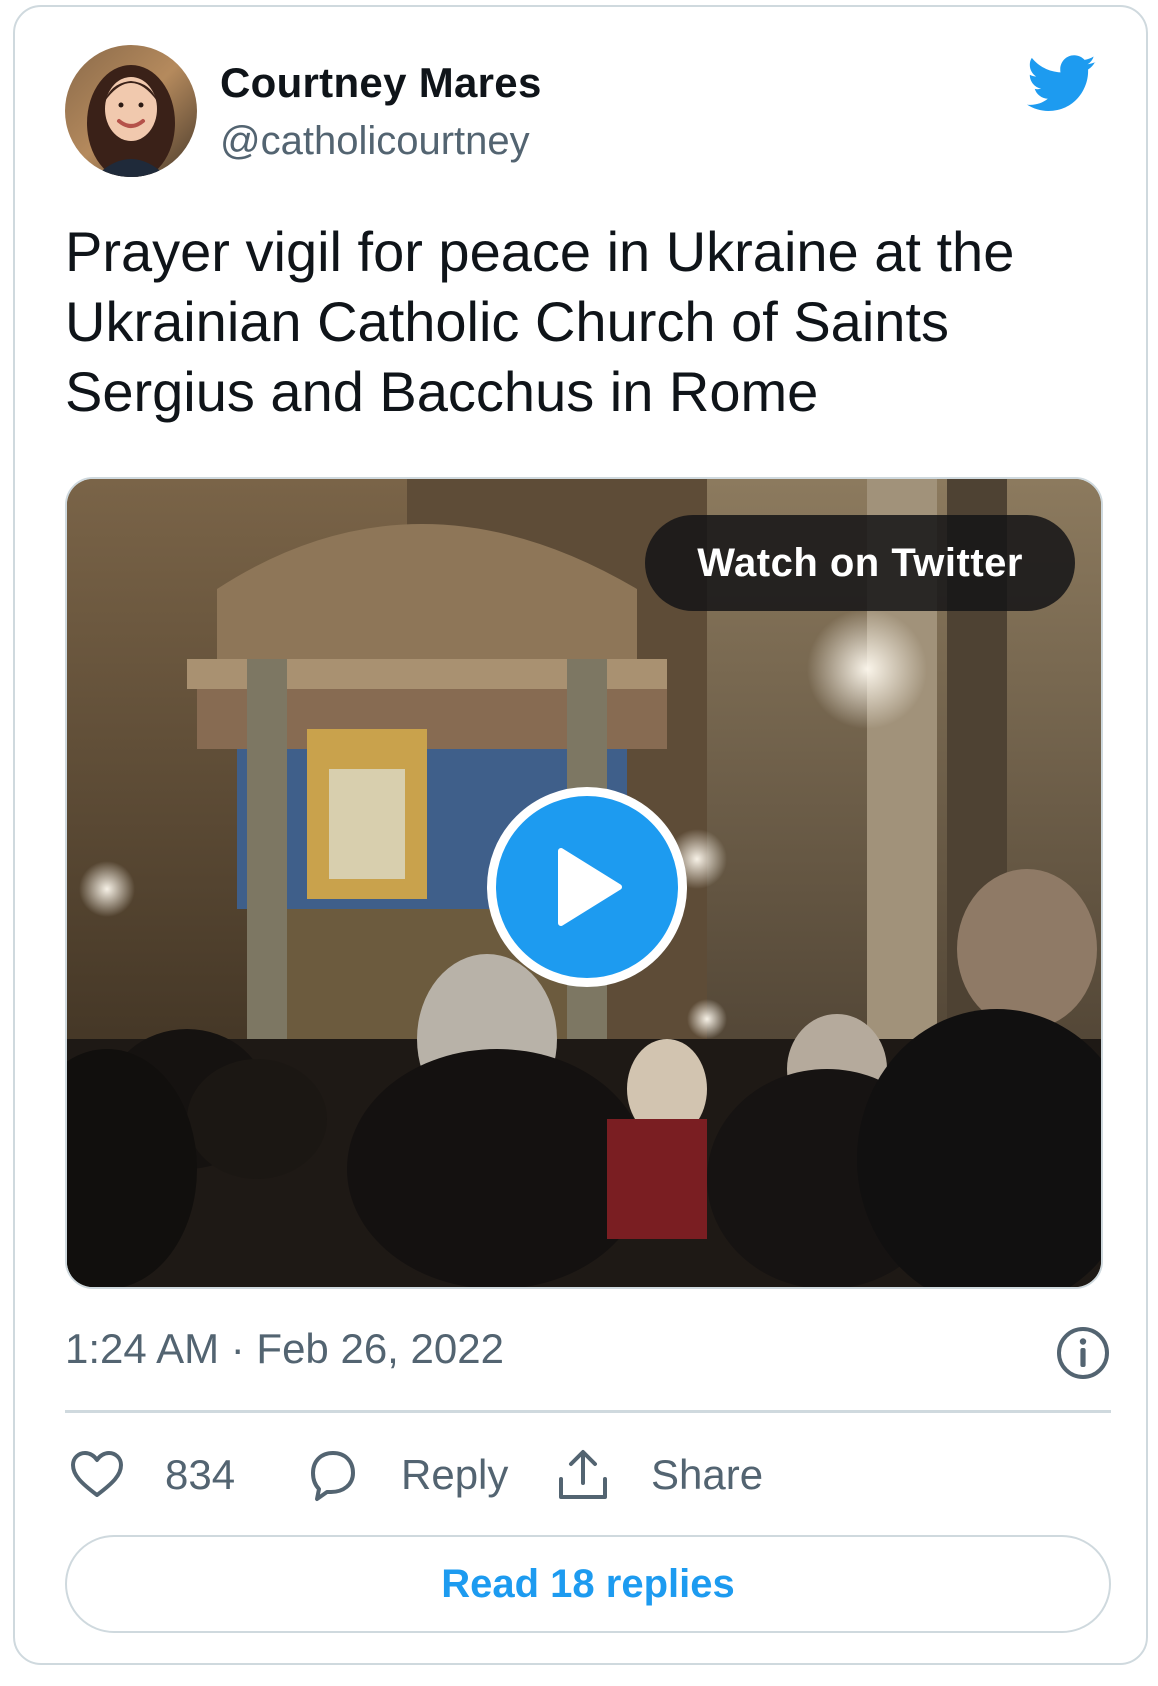  What do you see at coordinates (588, 1411) in the screenshot?
I see `divider` at bounding box center [588, 1411].